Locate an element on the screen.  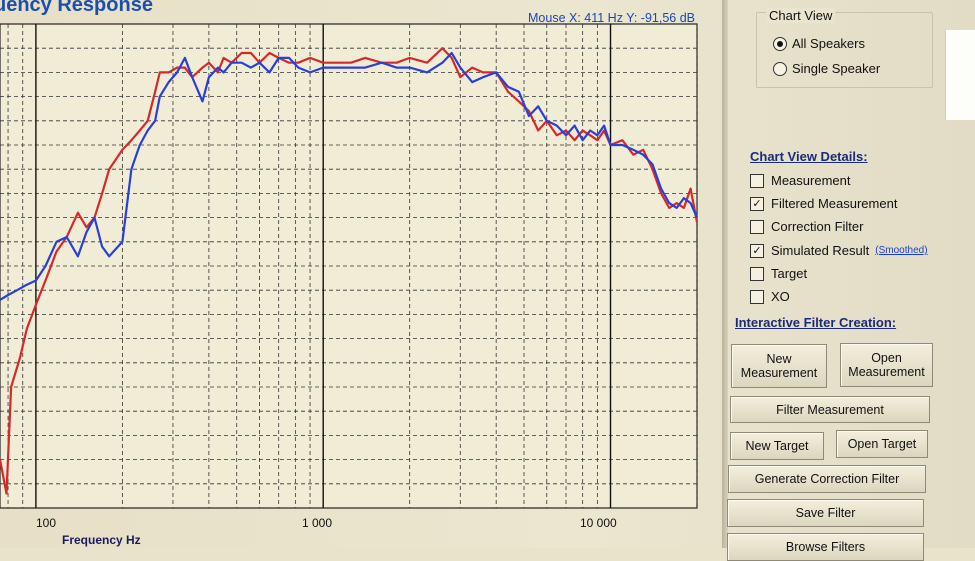
check-filtered-measurement: ✓ Filtered Measurement is located at coordinates (823, 203).